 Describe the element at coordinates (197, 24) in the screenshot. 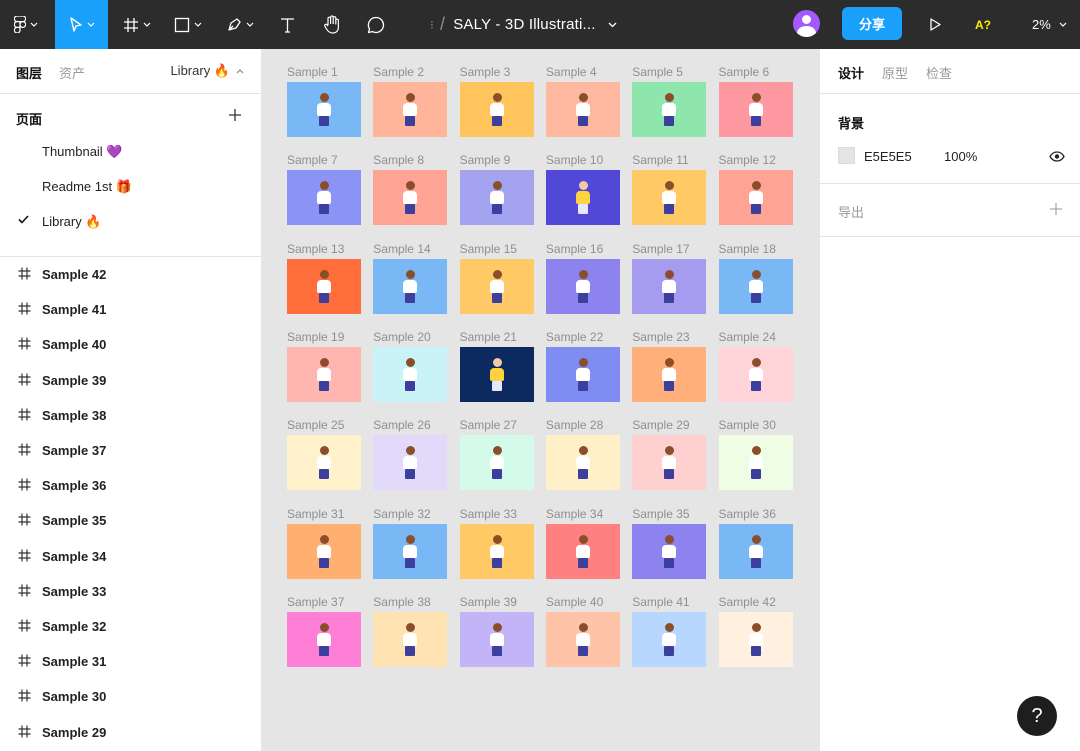

I see `chevron-down-icon` at that location.